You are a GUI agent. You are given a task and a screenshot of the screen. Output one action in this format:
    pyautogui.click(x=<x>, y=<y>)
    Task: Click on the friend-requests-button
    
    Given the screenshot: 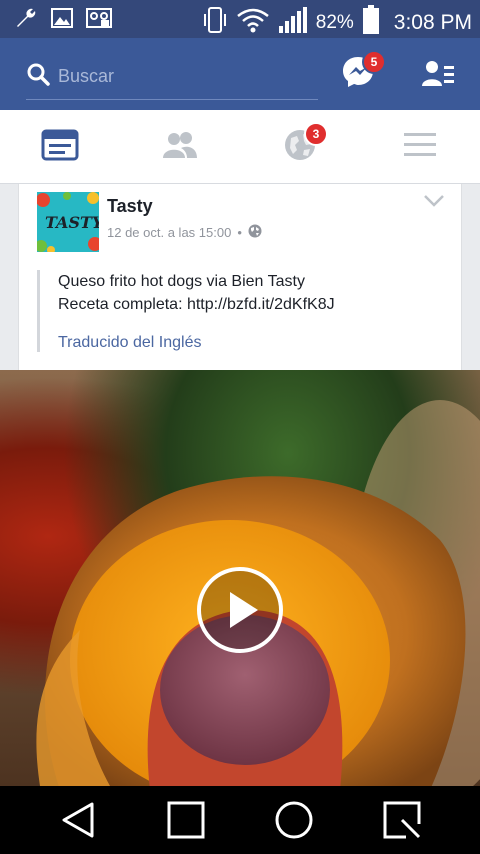 What is the action you would take?
    pyautogui.click(x=438, y=74)
    